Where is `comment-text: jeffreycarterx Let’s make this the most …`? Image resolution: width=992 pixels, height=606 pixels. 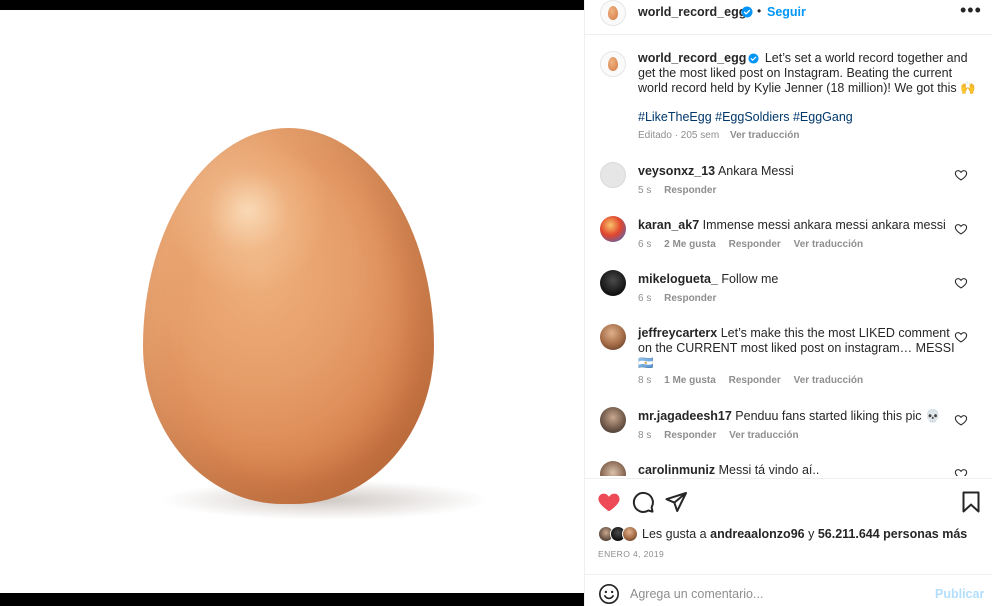
comment-text: jeffreycarterx Let’s make this the most … is located at coordinates (798, 348).